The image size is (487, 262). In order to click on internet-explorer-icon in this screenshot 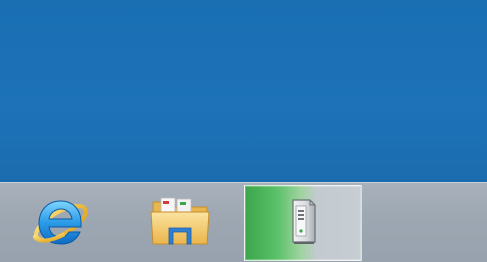, I will do `click(60, 223)`.